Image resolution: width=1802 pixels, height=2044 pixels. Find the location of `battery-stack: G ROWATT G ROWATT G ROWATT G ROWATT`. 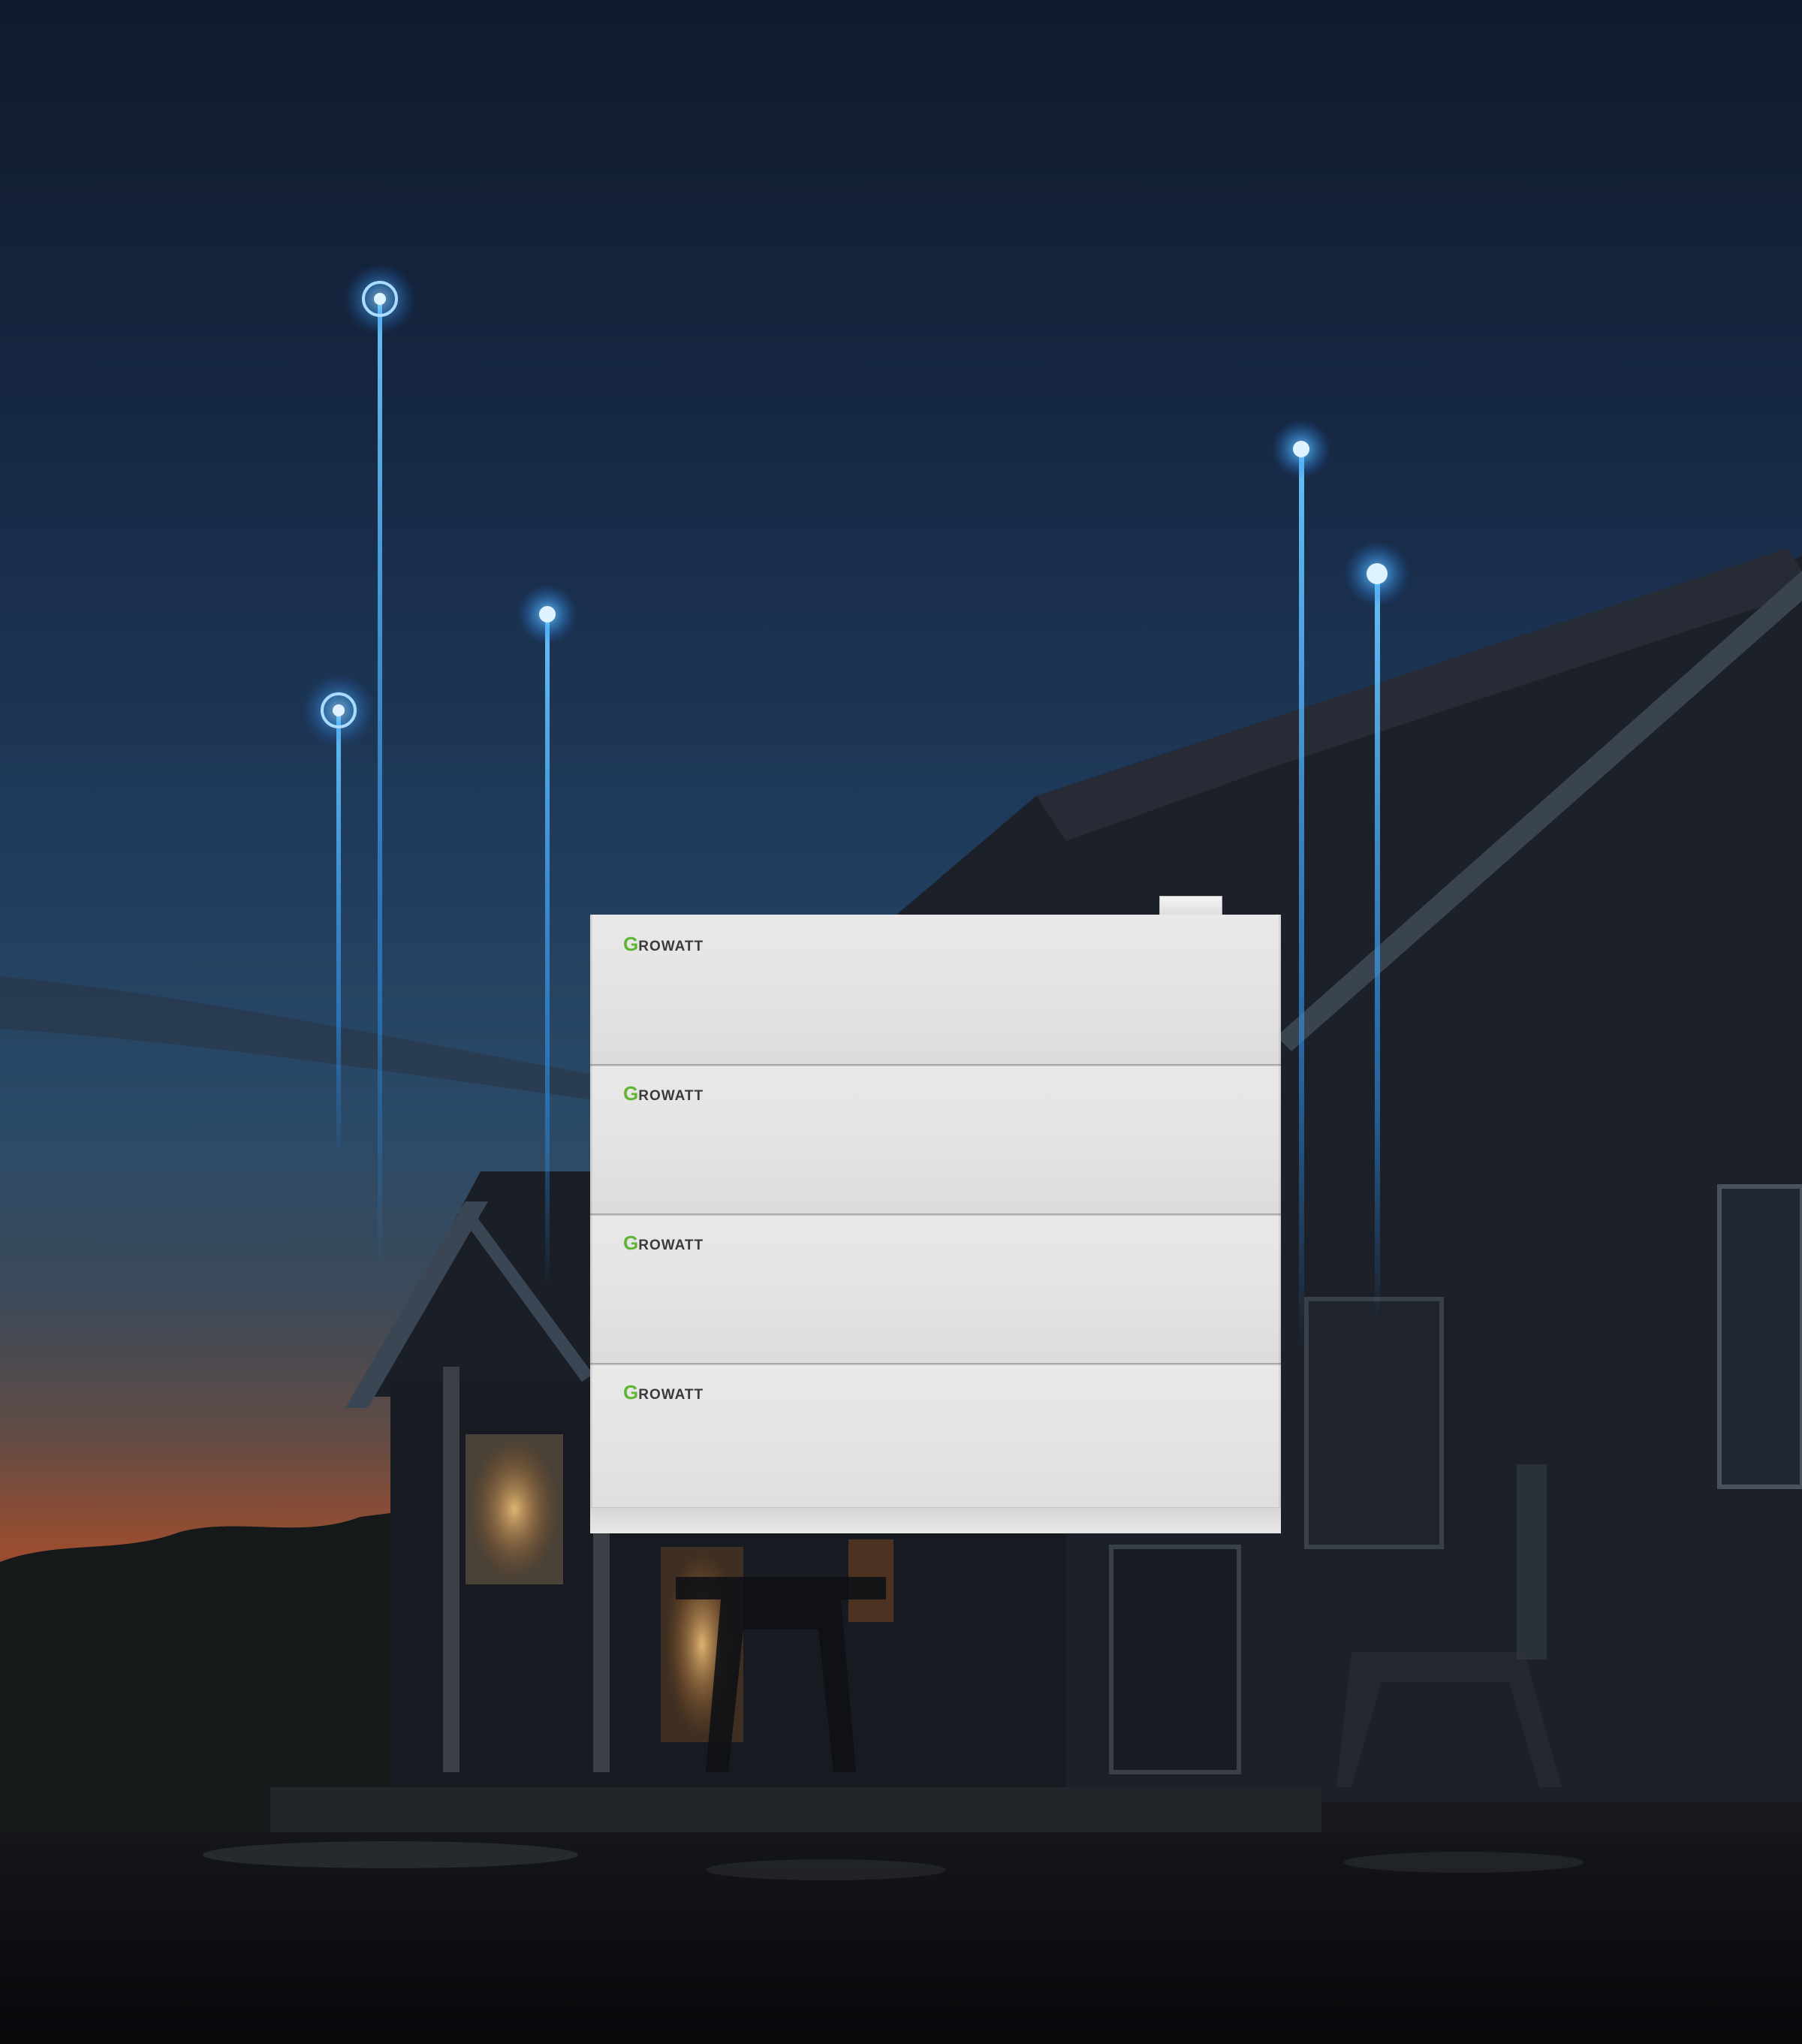

battery-stack: G ROWATT G ROWATT G ROWATT G ROWATT is located at coordinates (935, 1214).